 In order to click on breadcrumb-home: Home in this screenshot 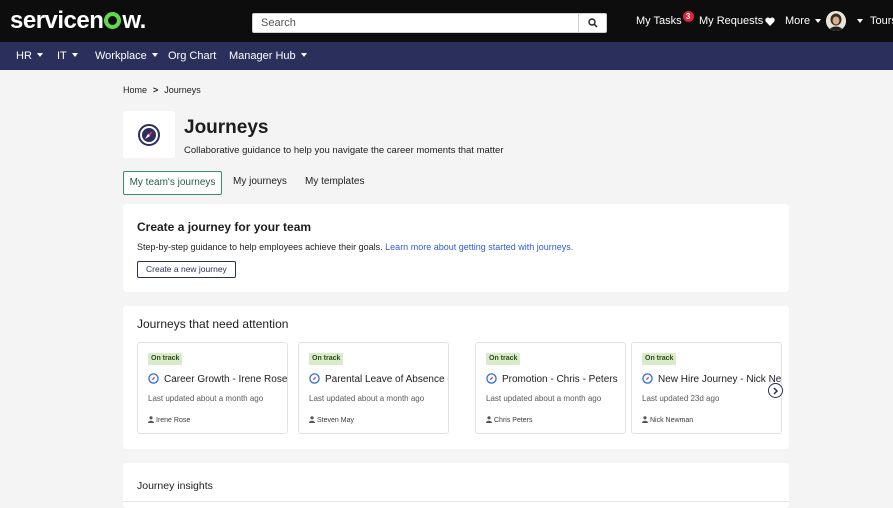, I will do `click(135, 90)`.